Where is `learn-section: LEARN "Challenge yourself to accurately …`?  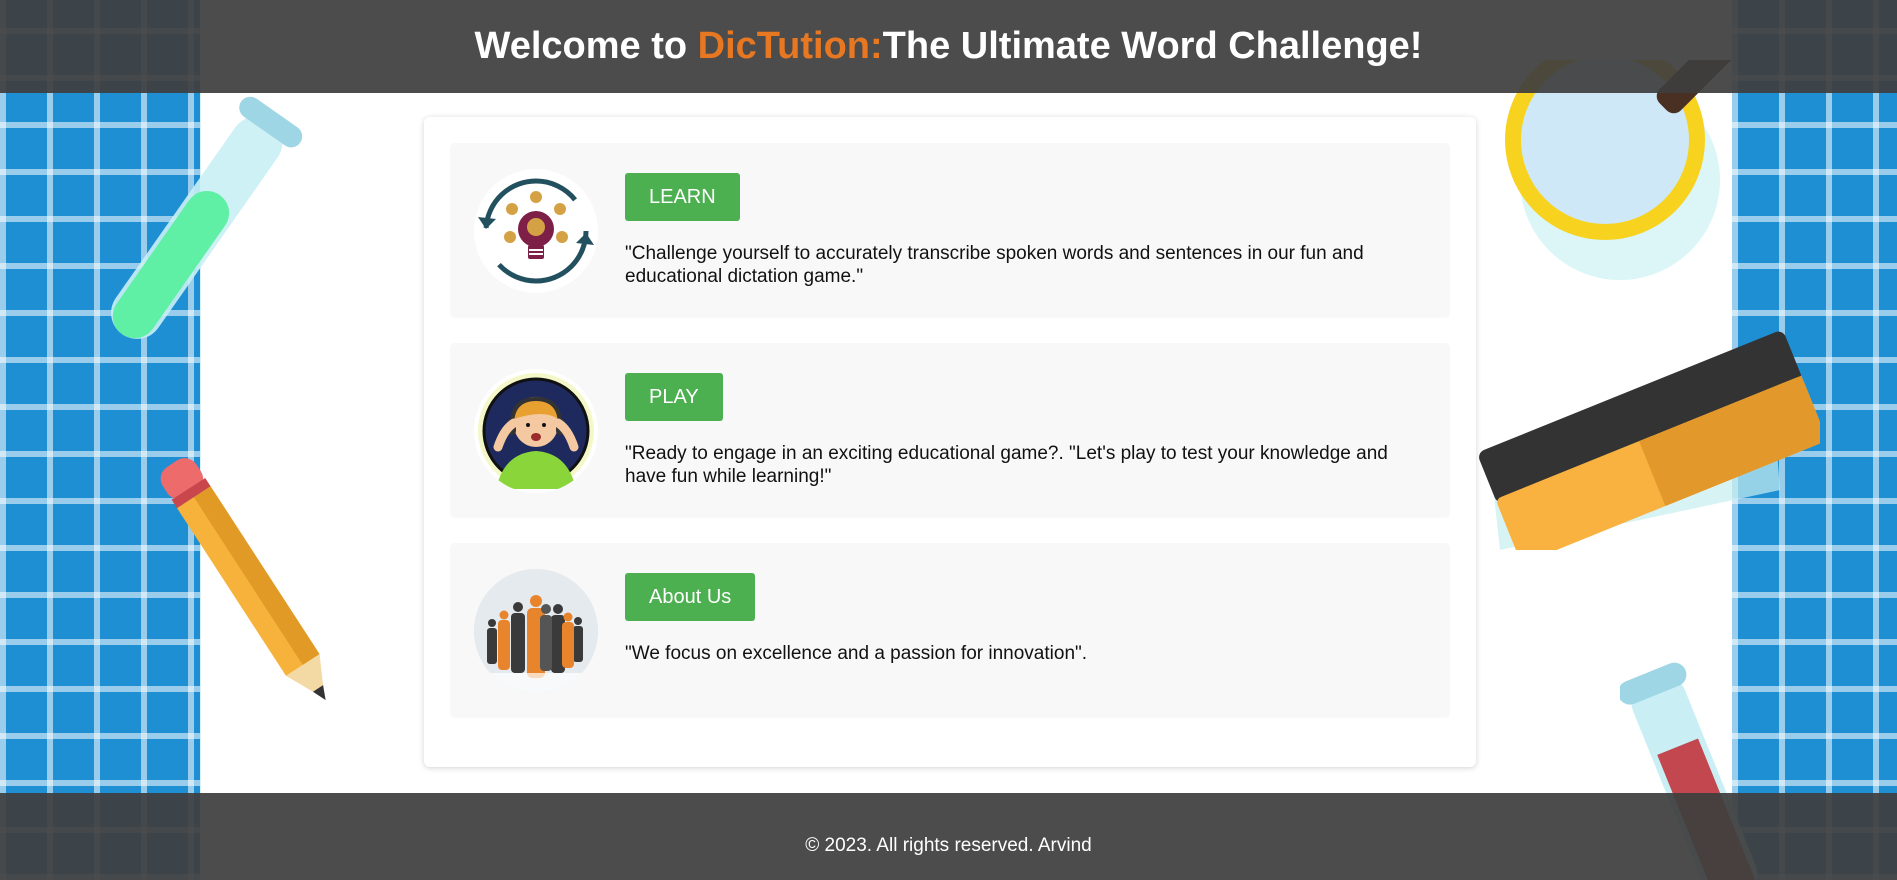
learn-section: LEARN "Challenge yourself to accurately … is located at coordinates (950, 230).